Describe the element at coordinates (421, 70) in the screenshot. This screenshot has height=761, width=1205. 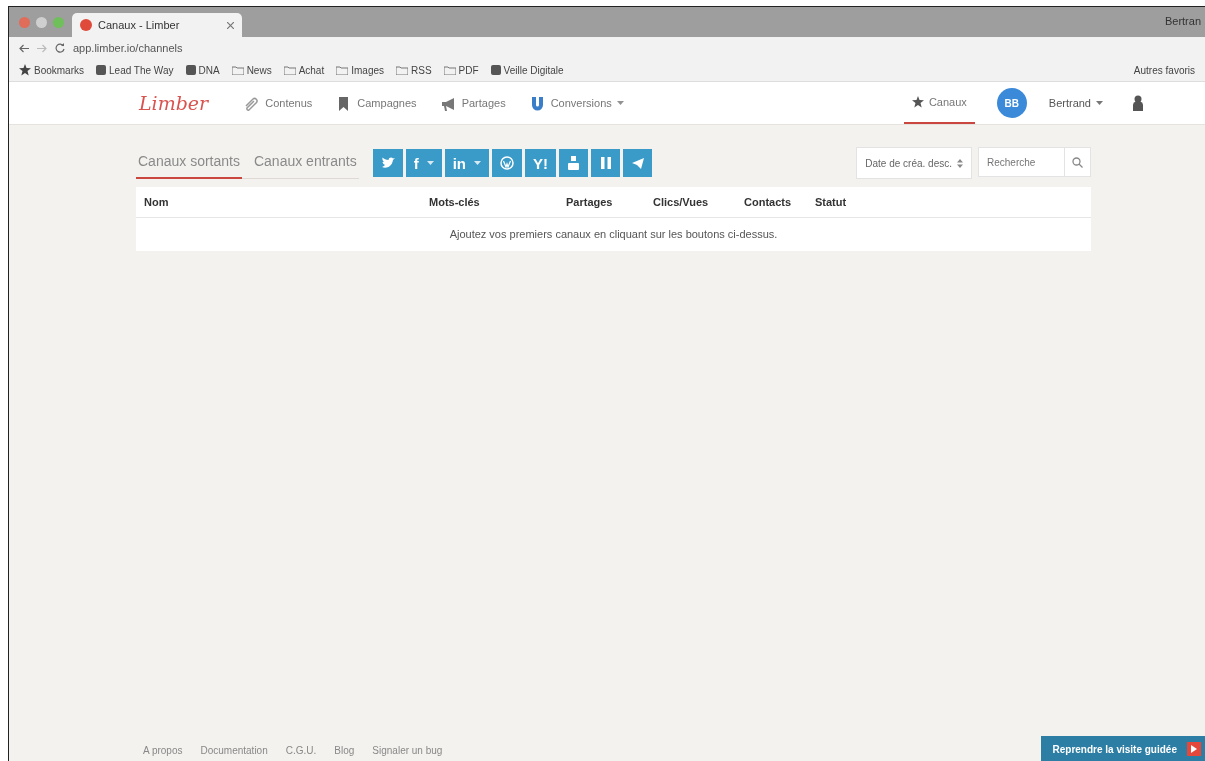
I see `bookmark-label: RSS` at that location.